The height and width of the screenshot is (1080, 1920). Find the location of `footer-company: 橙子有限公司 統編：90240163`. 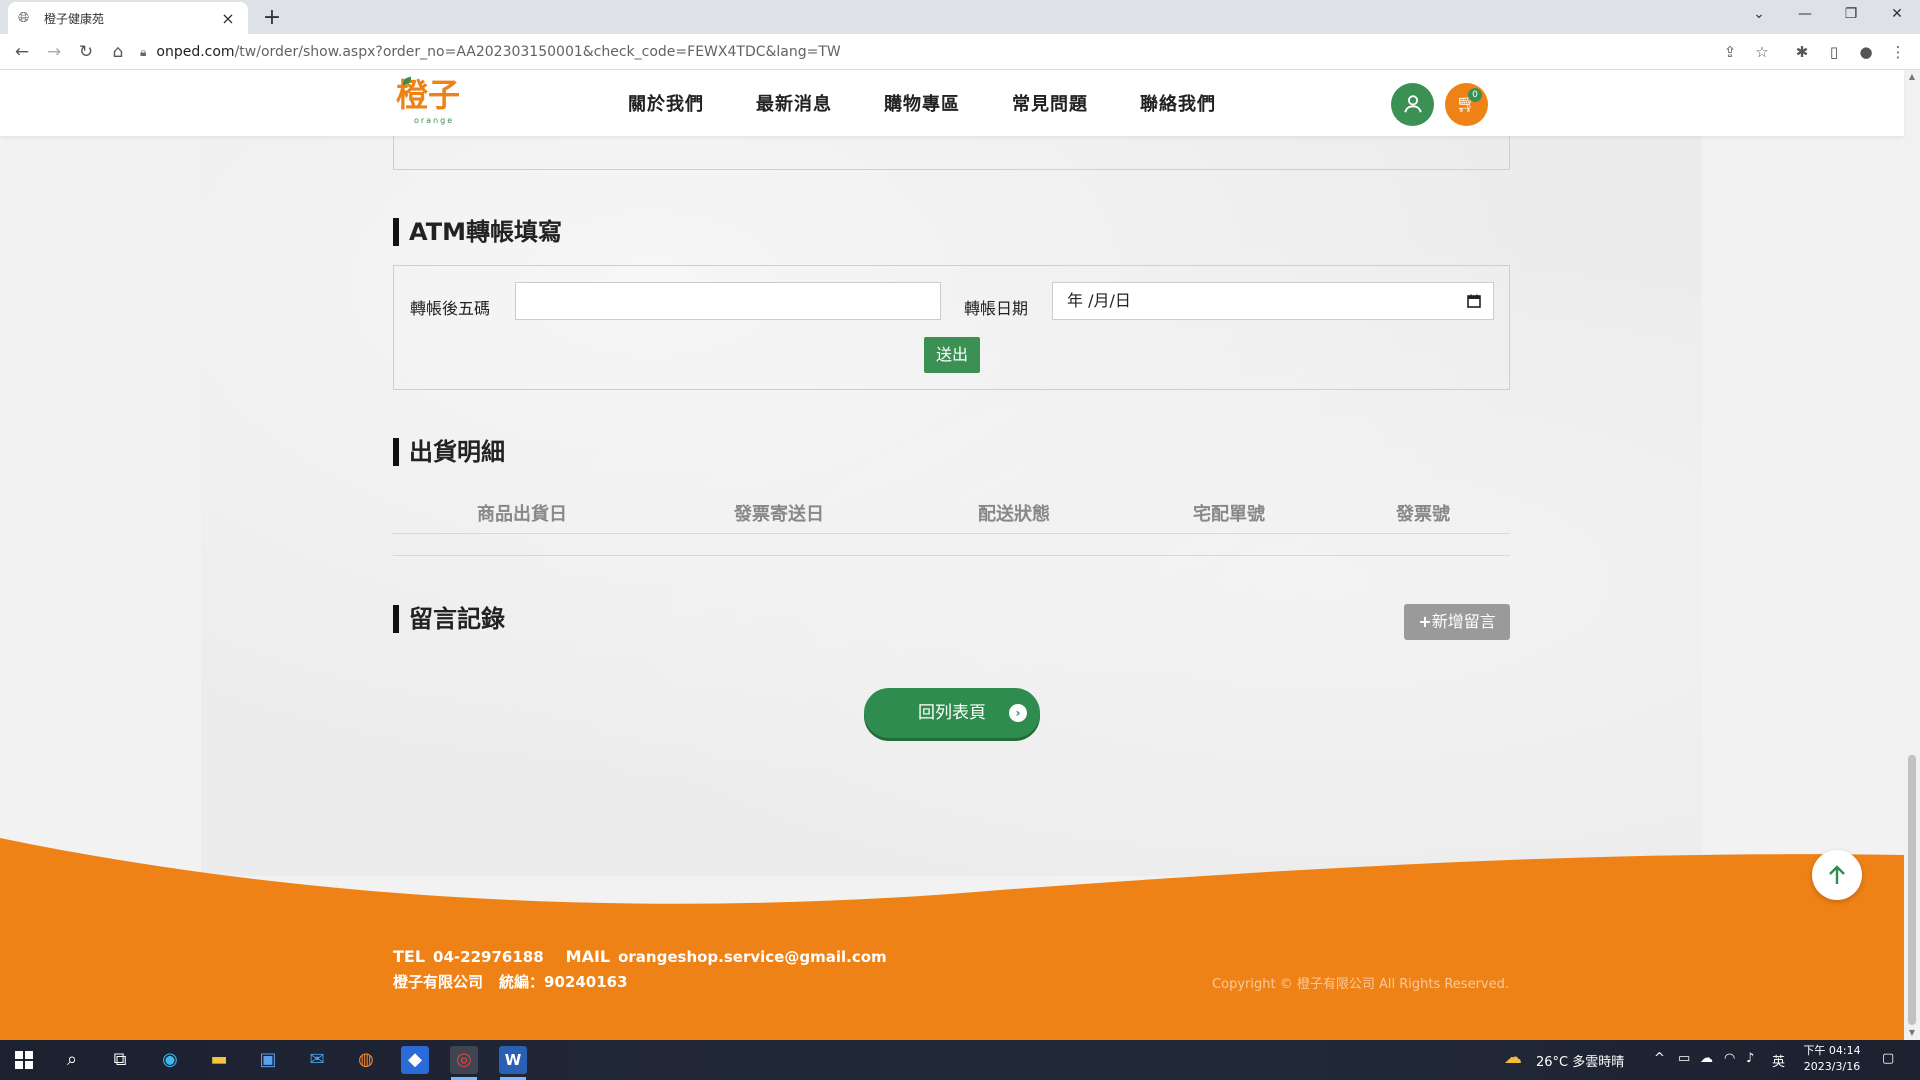

footer-company: 橙子有限公司 統編：90240163 is located at coordinates (510, 981).